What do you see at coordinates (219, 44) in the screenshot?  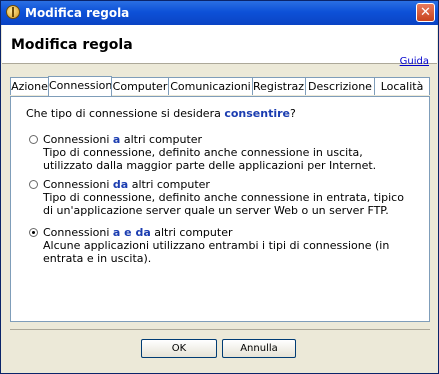 I see `dialog-header: Modifica regola` at bounding box center [219, 44].